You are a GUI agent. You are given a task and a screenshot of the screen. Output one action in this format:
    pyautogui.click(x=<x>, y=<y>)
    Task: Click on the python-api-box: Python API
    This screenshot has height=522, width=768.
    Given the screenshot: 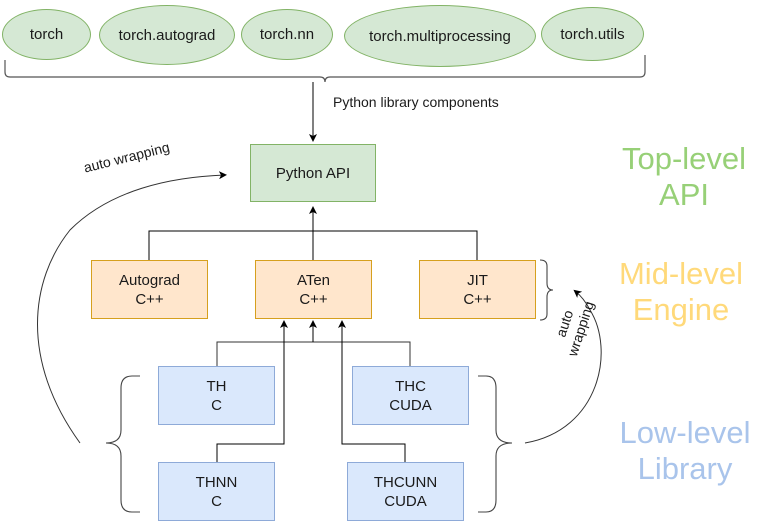 What is the action you would take?
    pyautogui.click(x=313, y=173)
    